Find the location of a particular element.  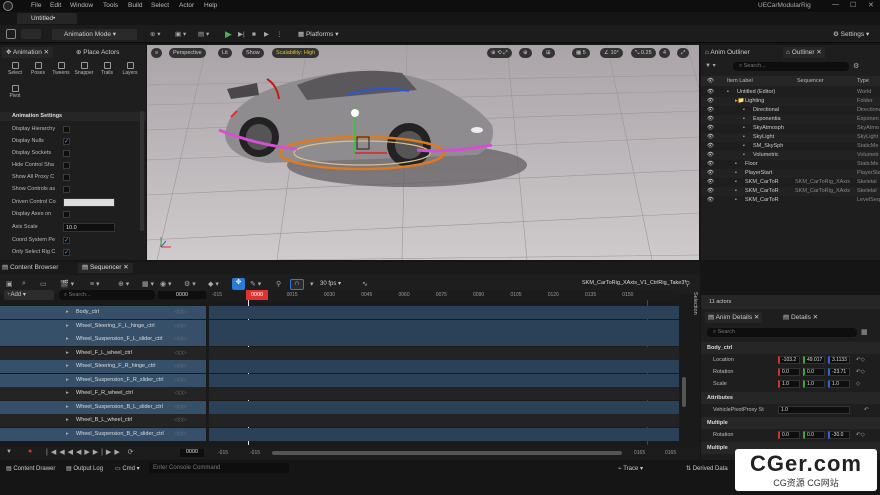

snap-options-icon: ▾ is located at coordinates (312, 284).